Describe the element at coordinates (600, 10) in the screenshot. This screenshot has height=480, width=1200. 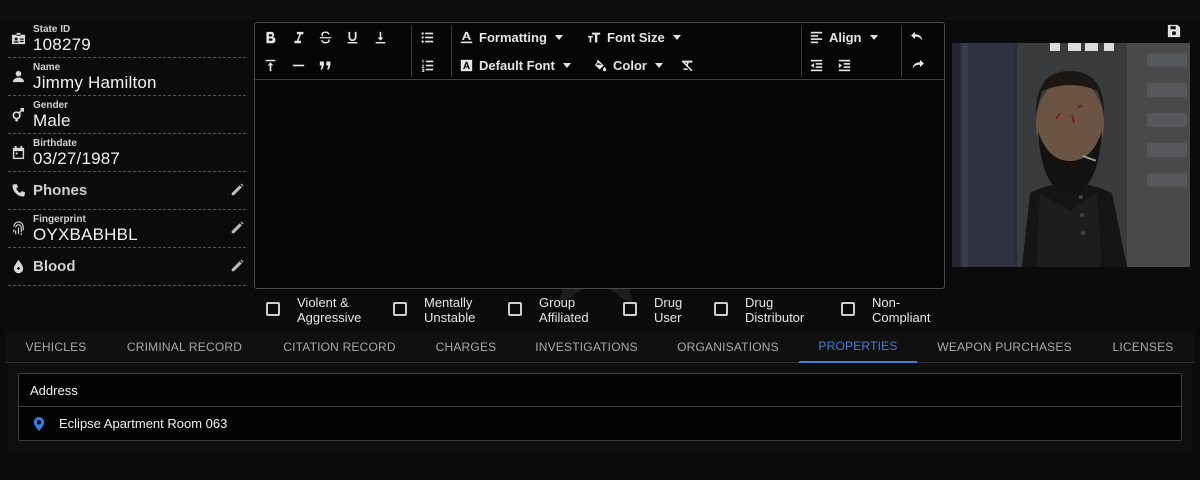
I see `top-bar` at that location.